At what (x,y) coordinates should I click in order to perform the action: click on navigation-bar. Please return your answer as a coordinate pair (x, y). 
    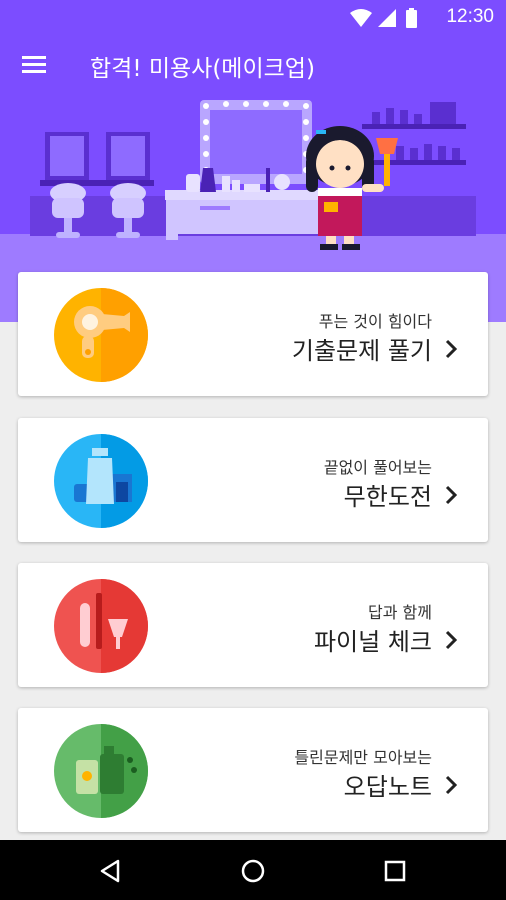
    Looking at the image, I should click on (253, 870).